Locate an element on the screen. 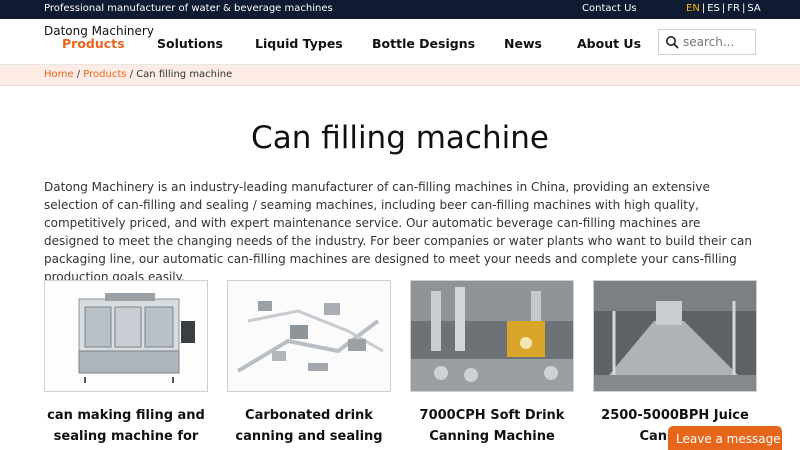 The width and height of the screenshot is (800, 450). product-card: Carbonated drink canning and sealing is located at coordinates (309, 363).